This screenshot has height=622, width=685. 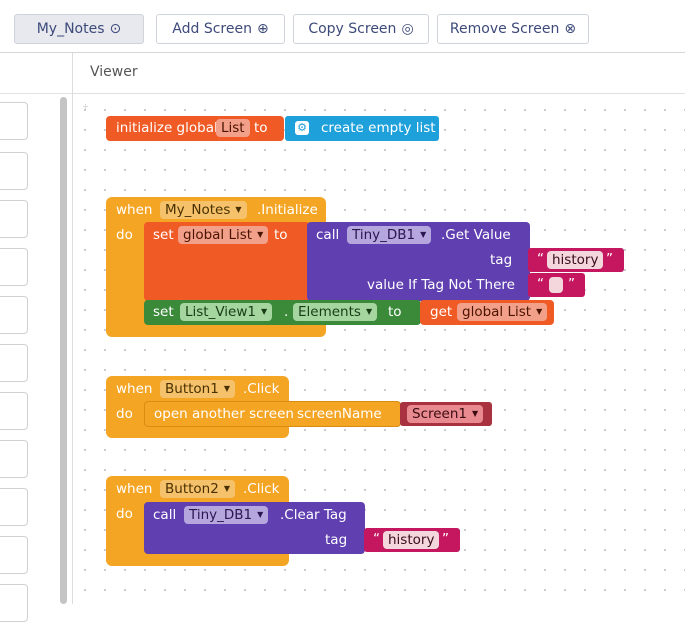 What do you see at coordinates (233, 128) in the screenshot?
I see `global-var-name-field: List` at bounding box center [233, 128].